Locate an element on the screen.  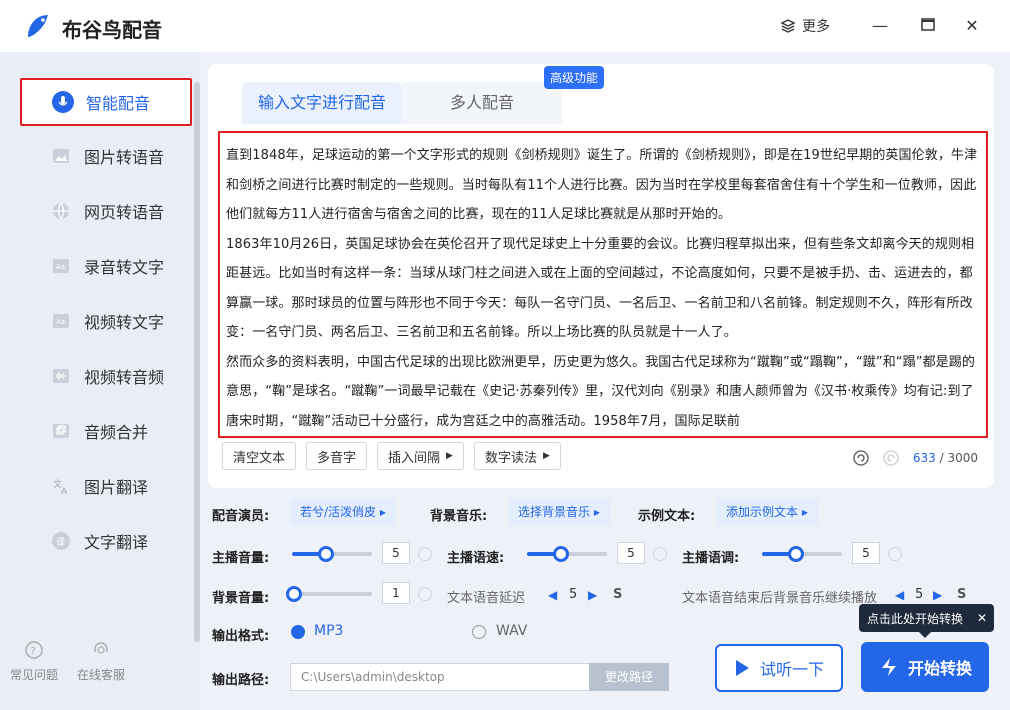
voice-label: 配音演员: is located at coordinates (241, 516).